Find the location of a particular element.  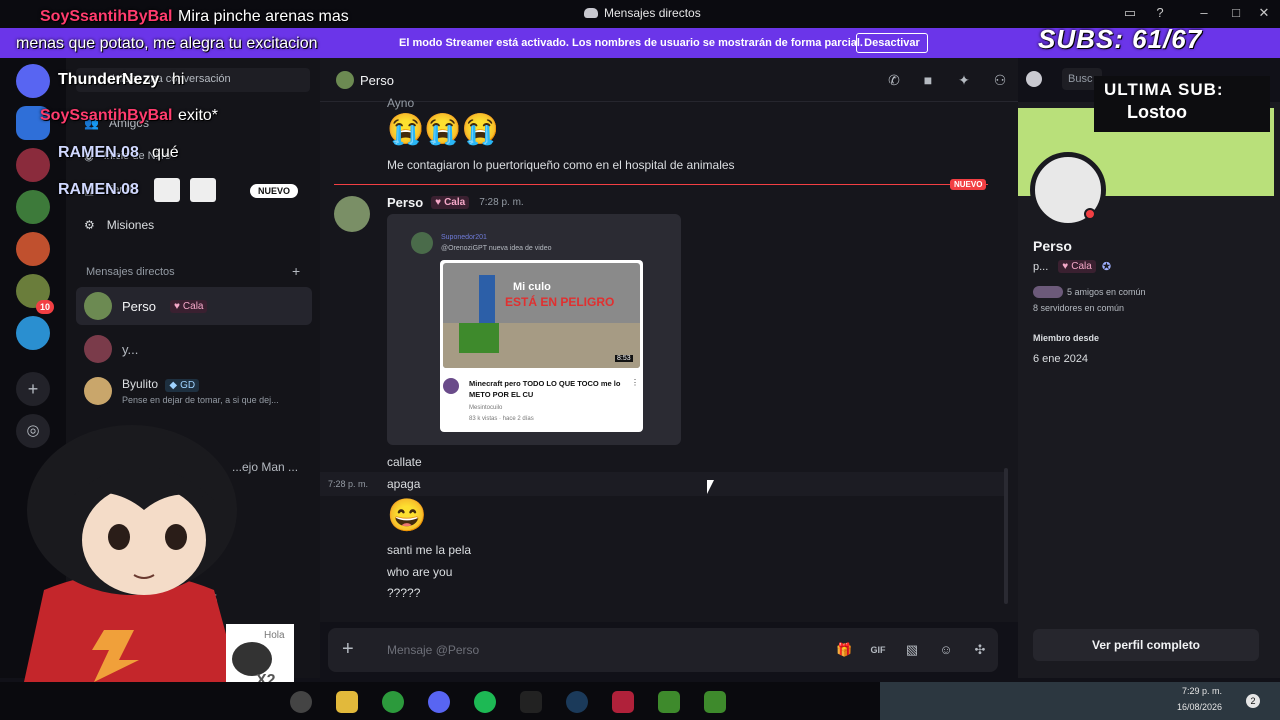

overlay-chat-user: ThunderNezy is located at coordinates (109, 79).